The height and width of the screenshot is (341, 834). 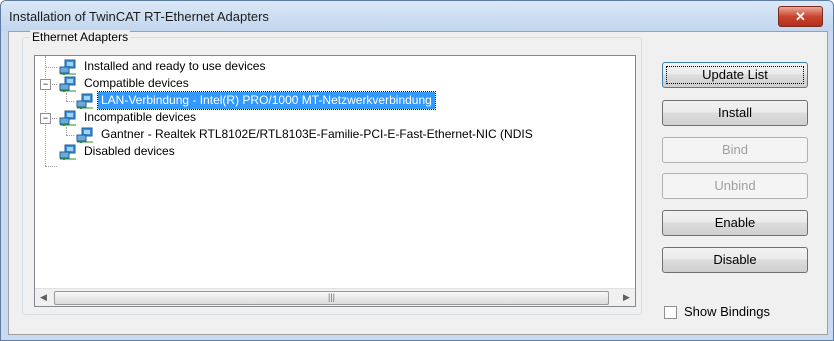 I want to click on bind-button: Bind, so click(x=735, y=150).